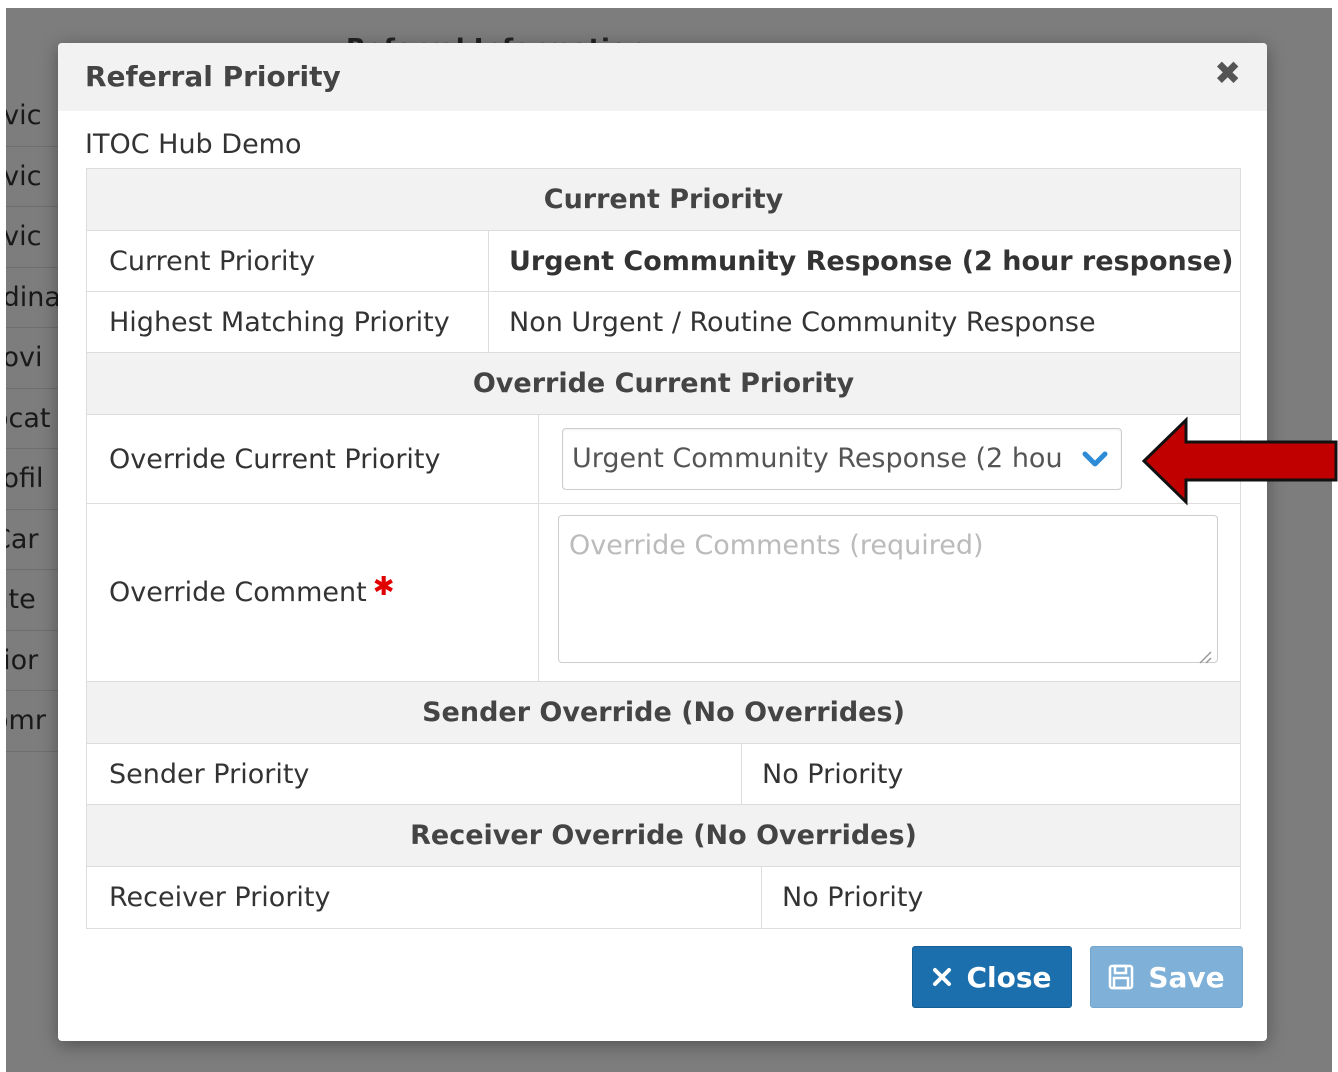 The height and width of the screenshot is (1072, 1338). Describe the element at coordinates (313, 459) in the screenshot. I see `override-select-label: Override Current Priority` at that location.